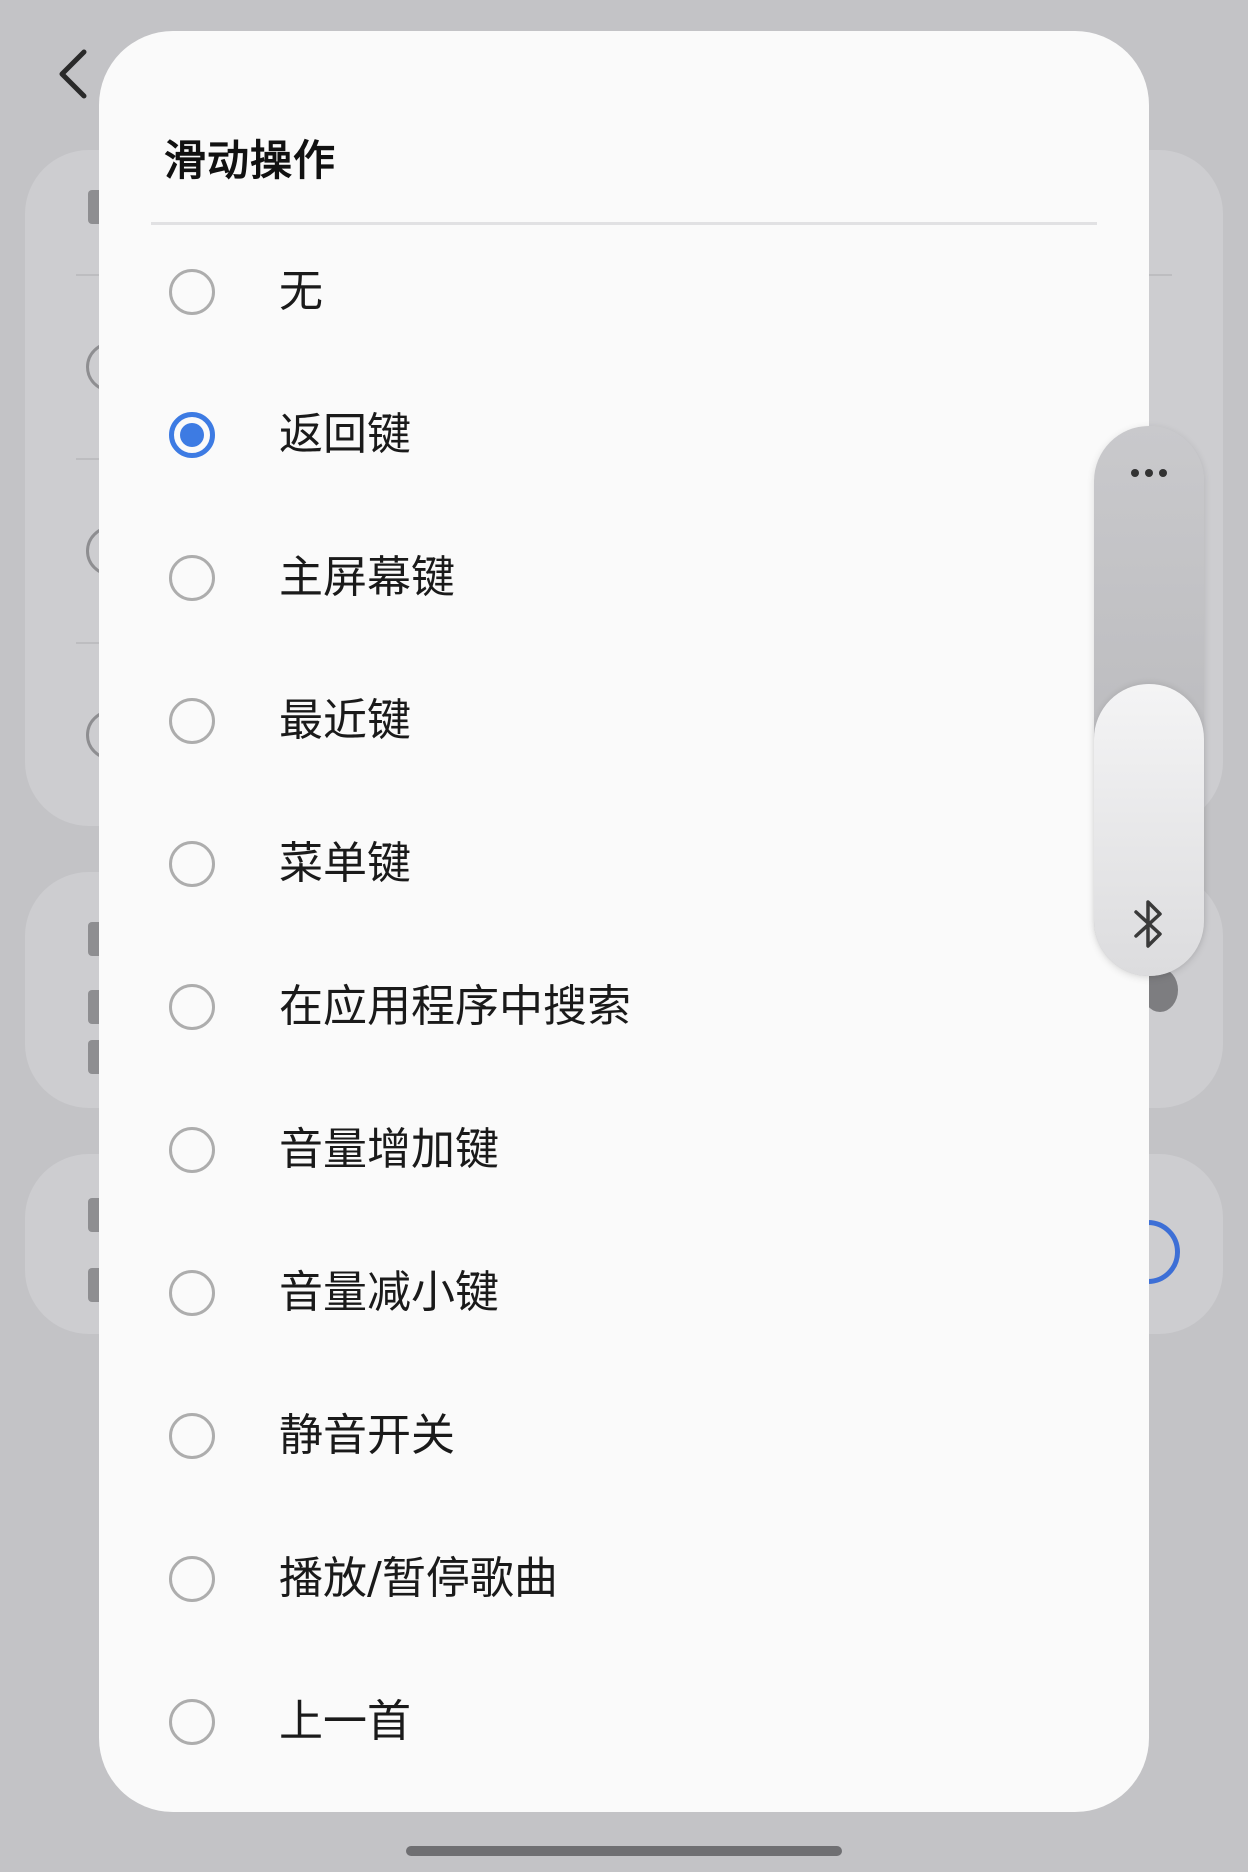 This screenshot has height=1872, width=1248. What do you see at coordinates (624, 724) in the screenshot?
I see `option-recents-key: 最近键` at bounding box center [624, 724].